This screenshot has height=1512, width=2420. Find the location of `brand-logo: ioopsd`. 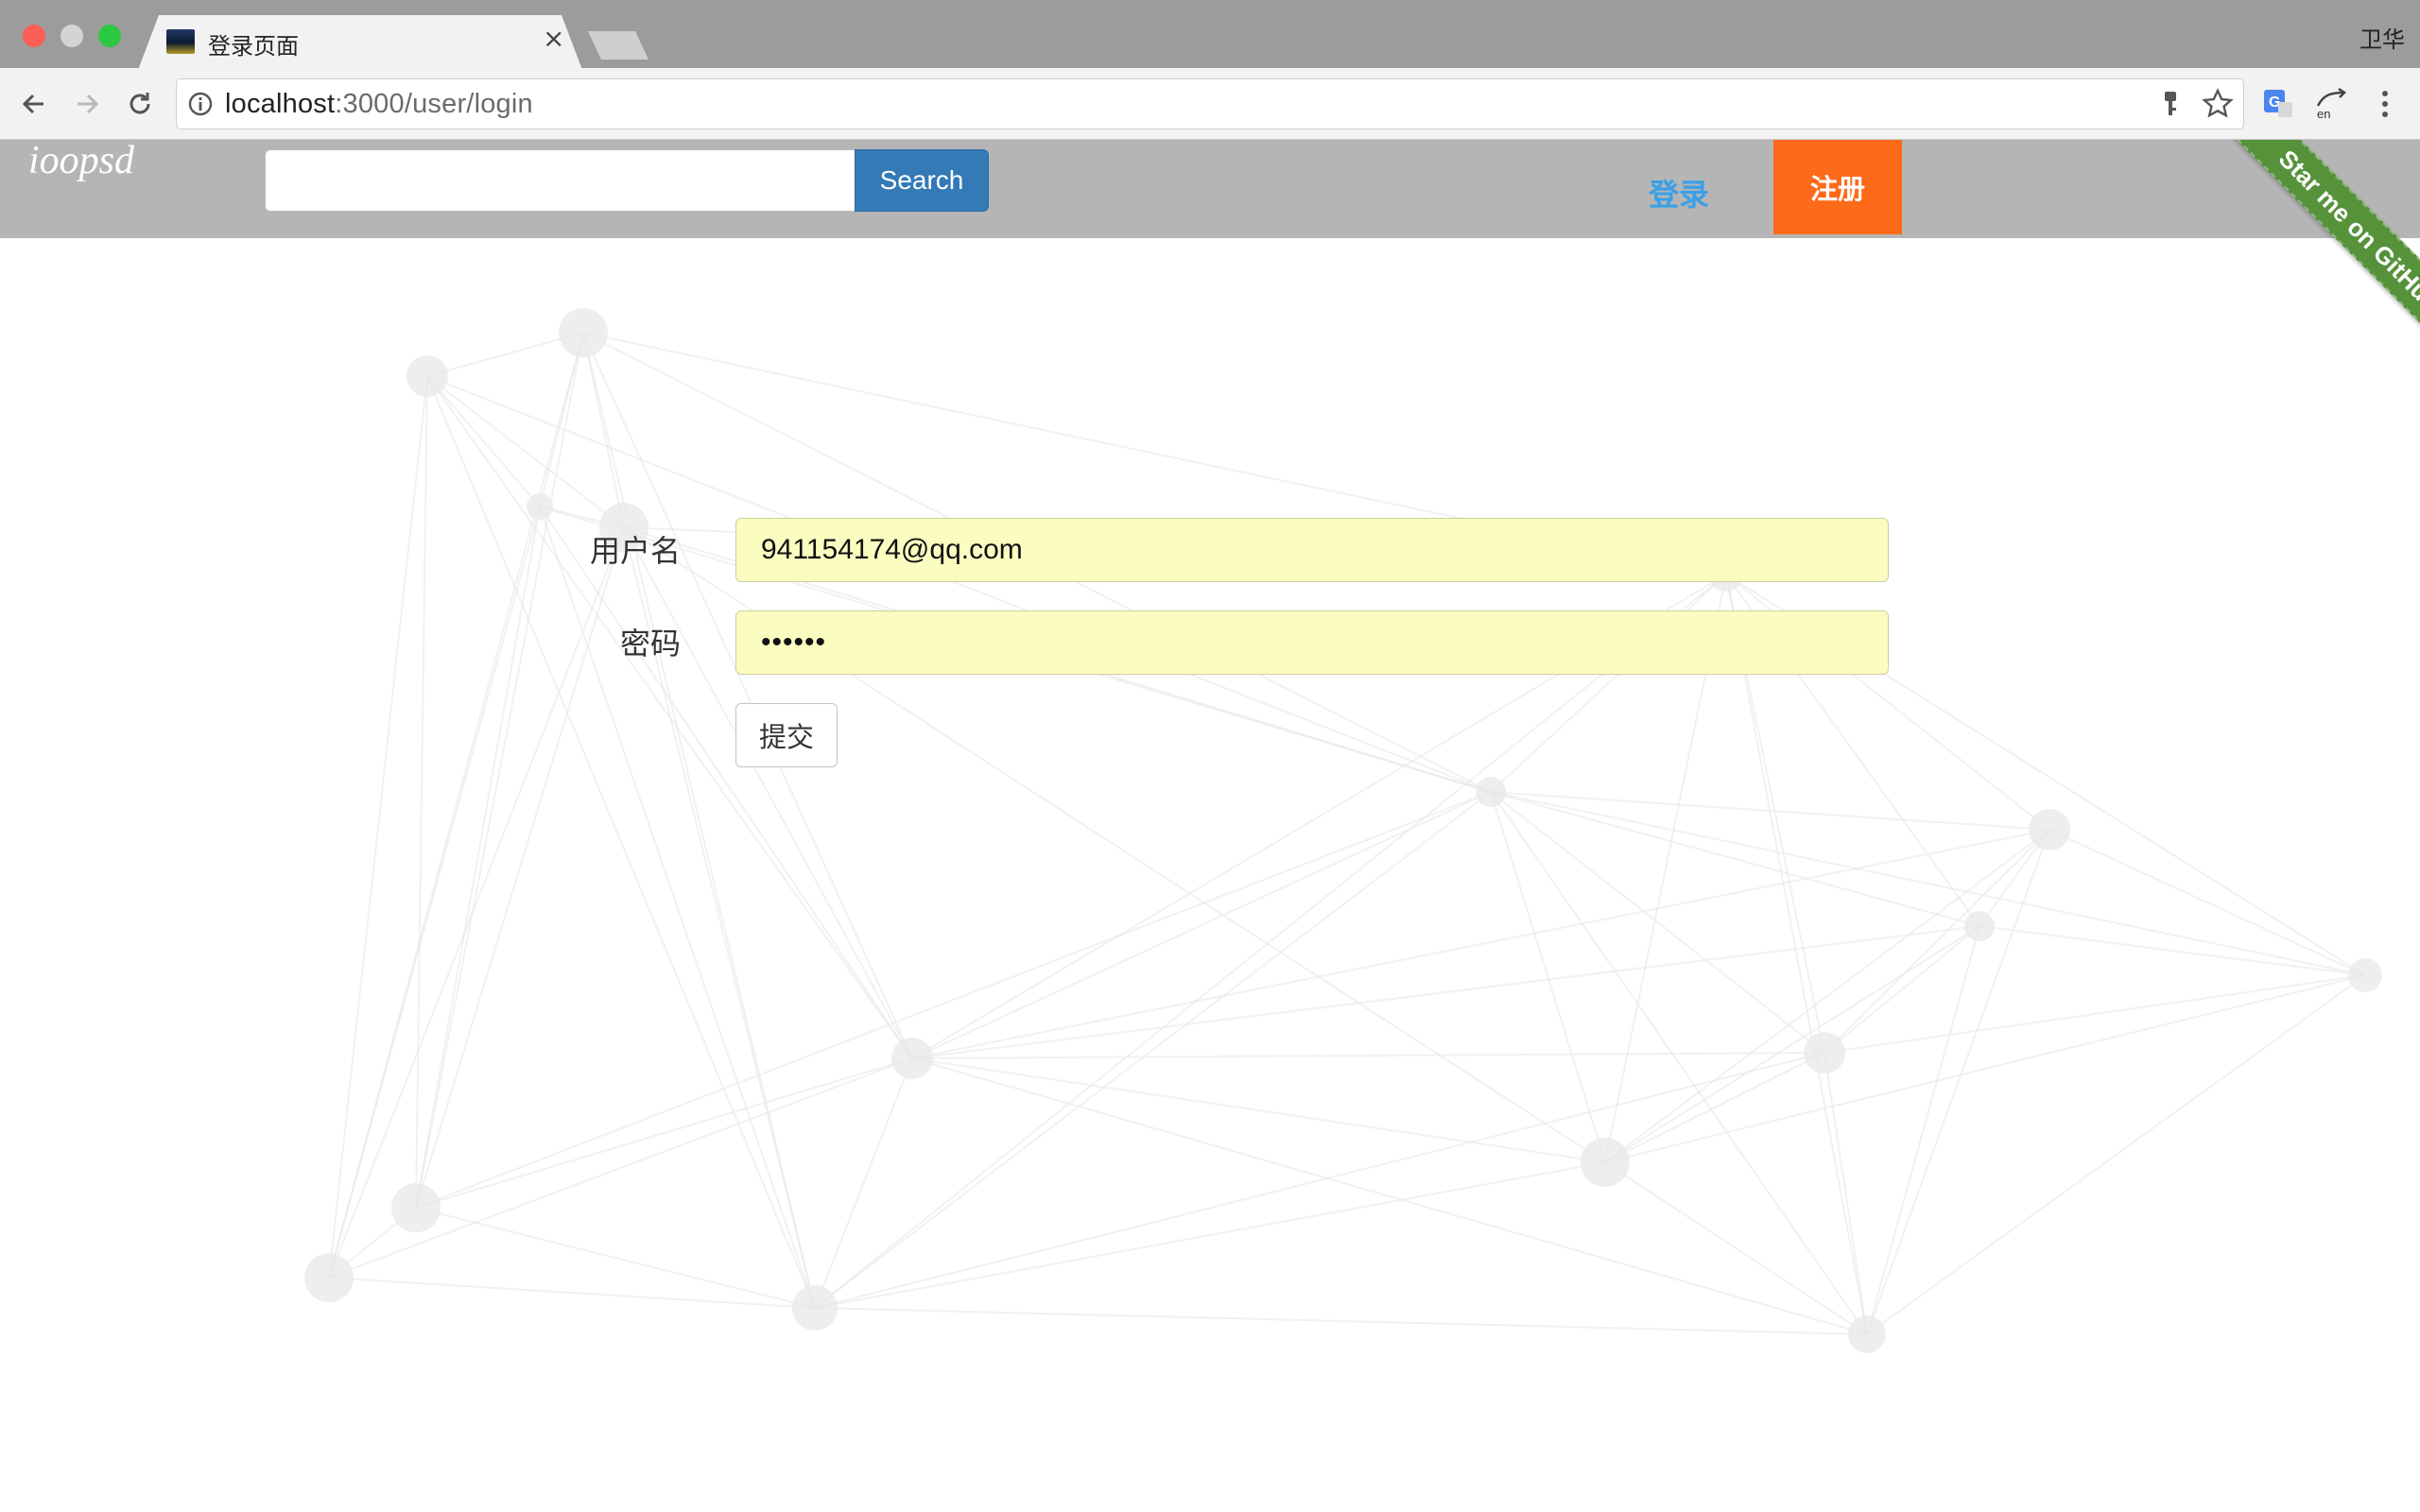

brand-logo: ioopsd is located at coordinates (81, 160).